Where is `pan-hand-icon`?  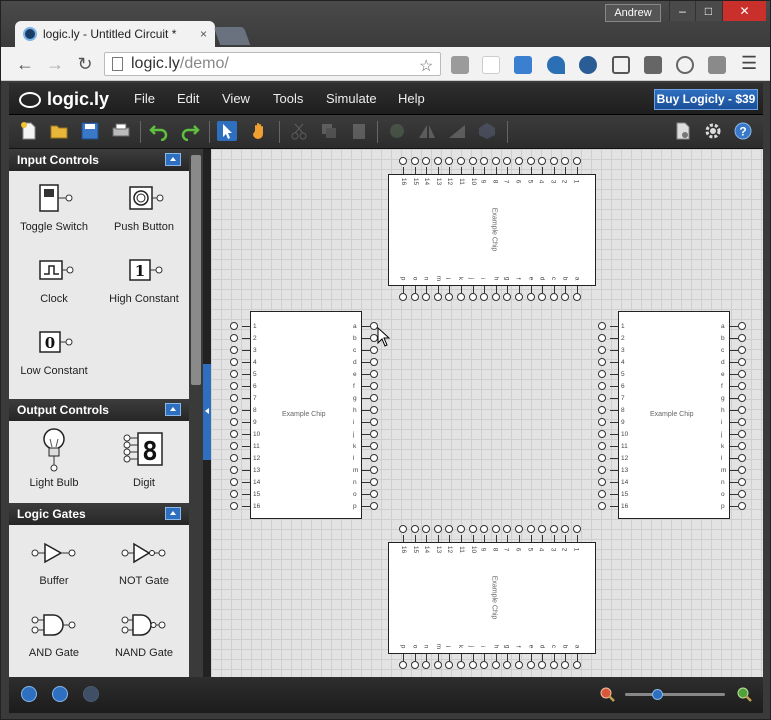
pan-hand-icon is located at coordinates (259, 131).